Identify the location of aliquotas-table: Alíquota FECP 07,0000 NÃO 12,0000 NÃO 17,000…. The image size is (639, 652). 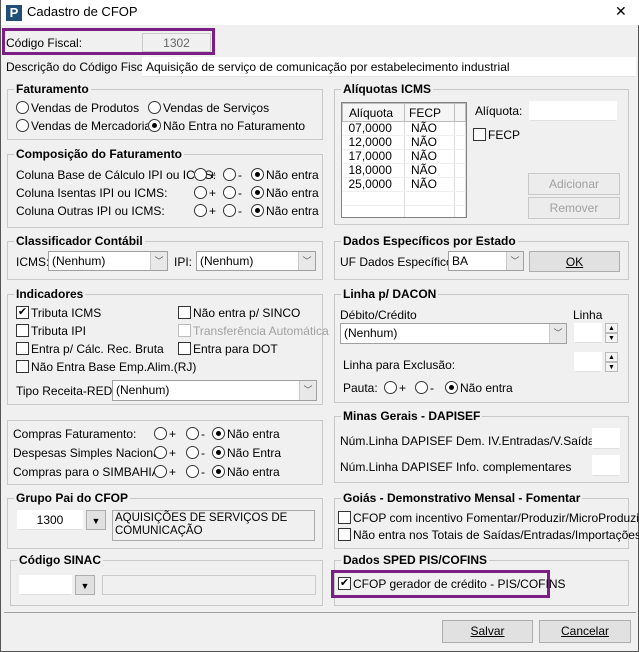
(404, 160).